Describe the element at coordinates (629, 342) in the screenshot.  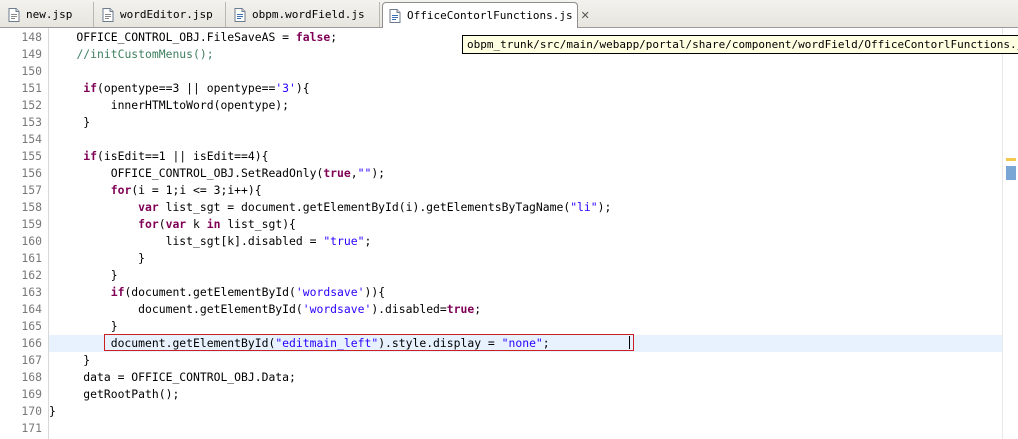
I see `text-caret` at that location.